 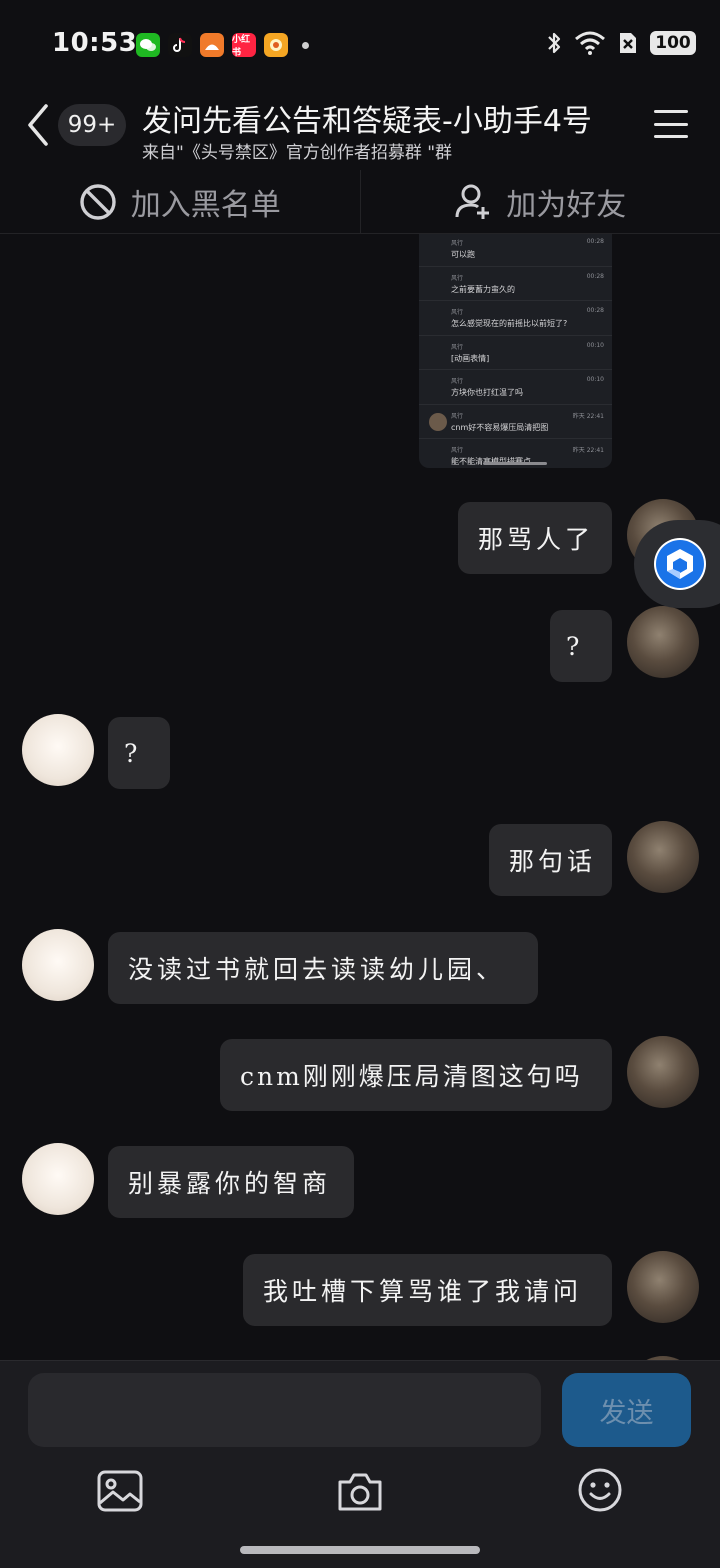 I want to click on block-icon, so click(x=98, y=201).